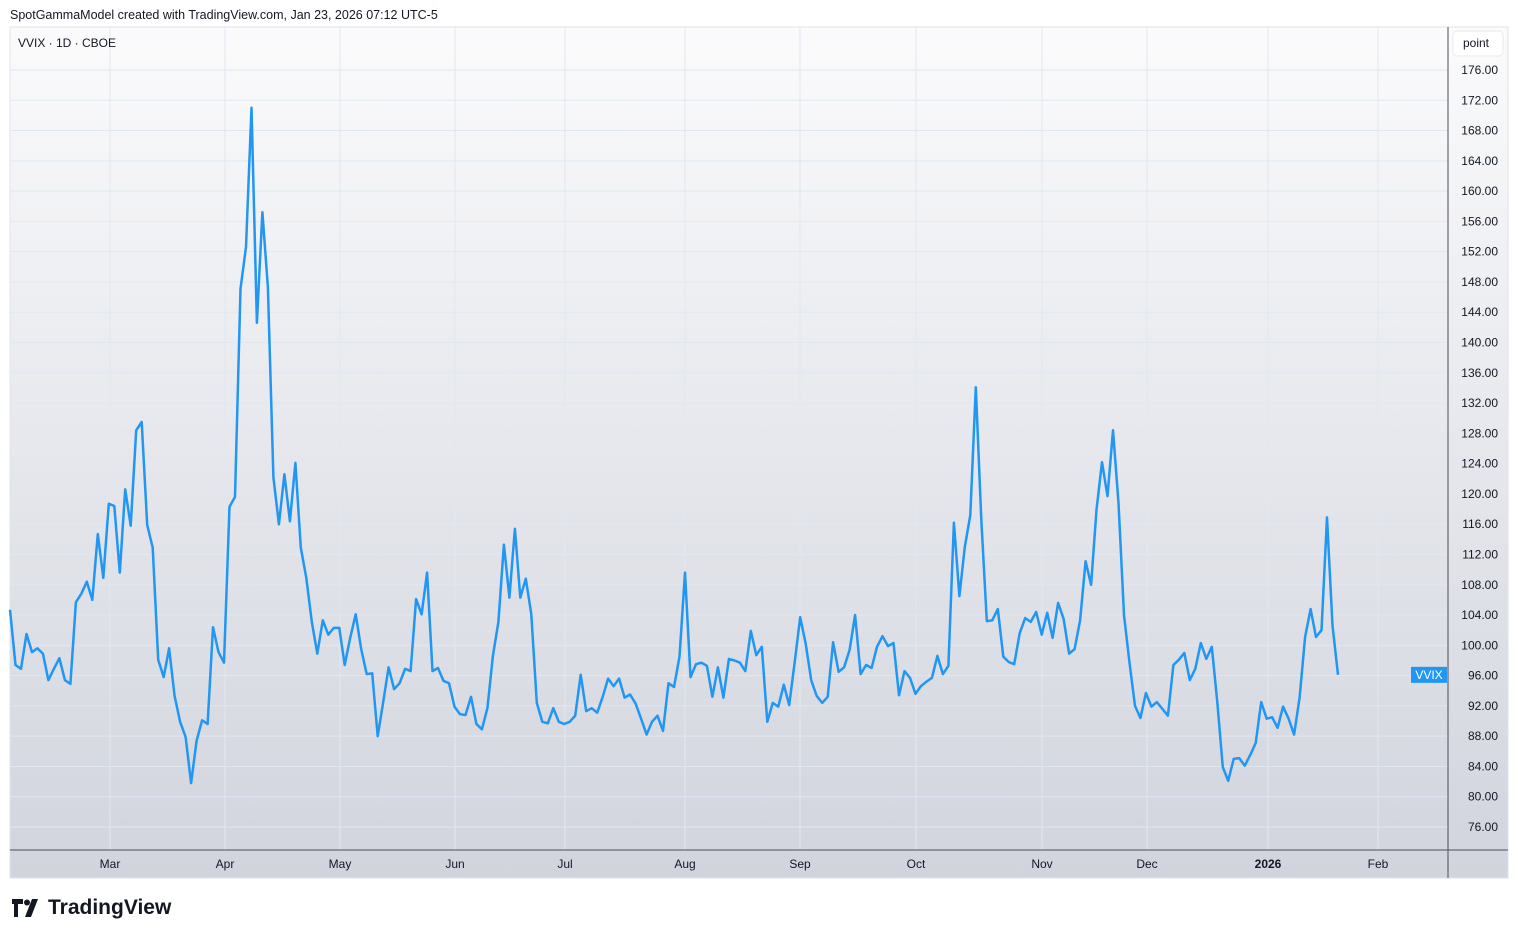  I want to click on x-tick-label: Jun, so click(454, 864).